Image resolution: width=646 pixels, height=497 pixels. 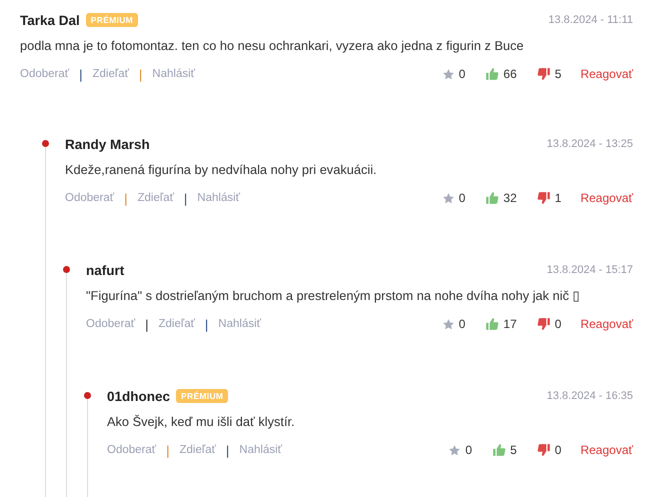 What do you see at coordinates (589, 270) in the screenshot?
I see `comment-date: 13.8.2024 - 15:17` at bounding box center [589, 270].